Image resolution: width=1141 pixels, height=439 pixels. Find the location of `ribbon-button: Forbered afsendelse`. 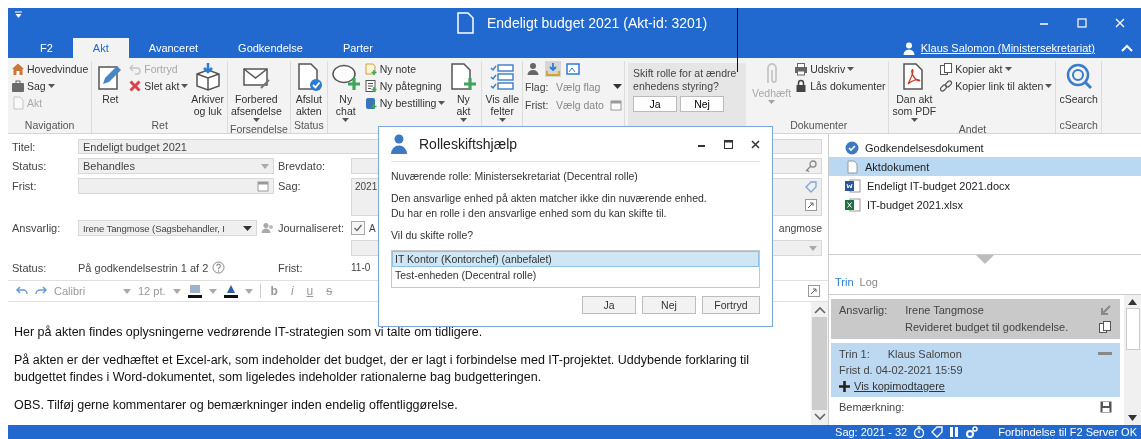

ribbon-button: Forbered afsendelse is located at coordinates (256, 92).